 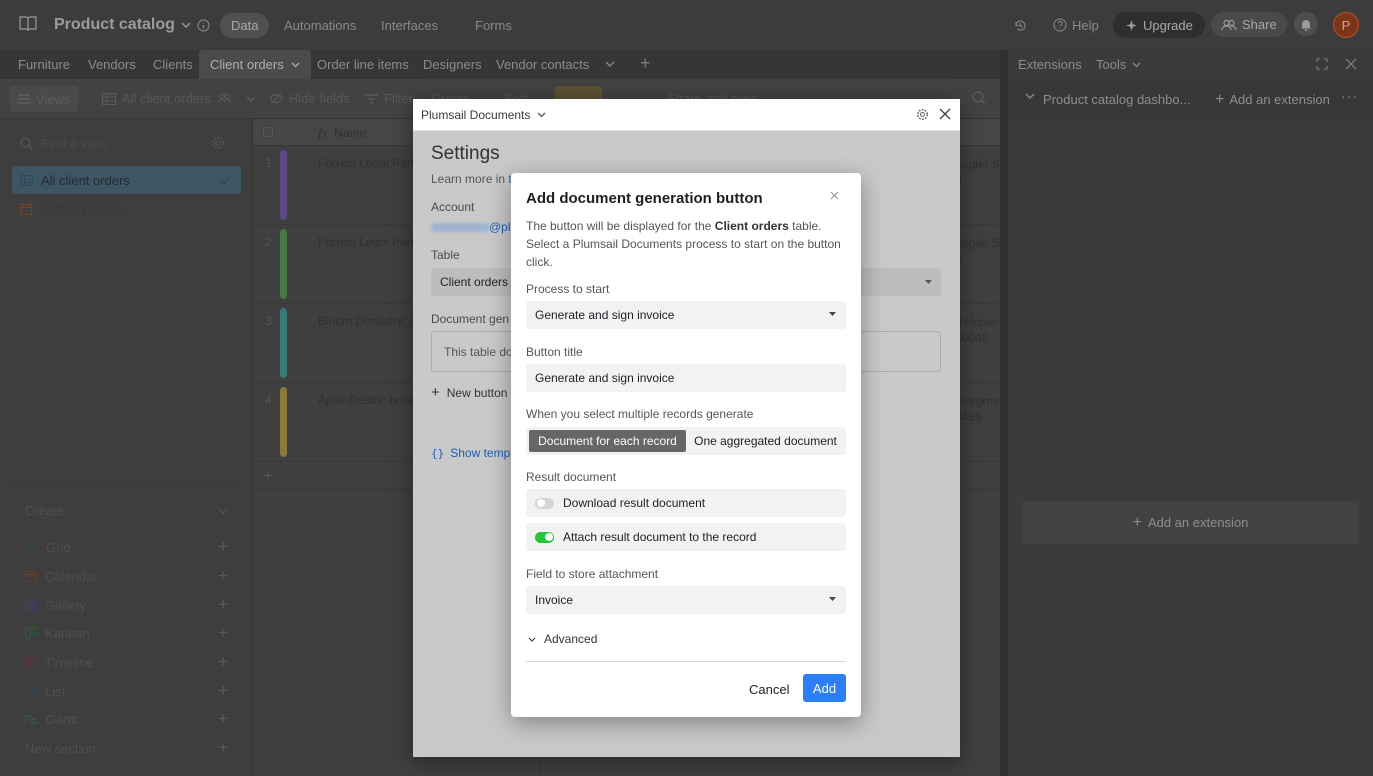 What do you see at coordinates (1322, 64) in the screenshot?
I see `expand-icon` at bounding box center [1322, 64].